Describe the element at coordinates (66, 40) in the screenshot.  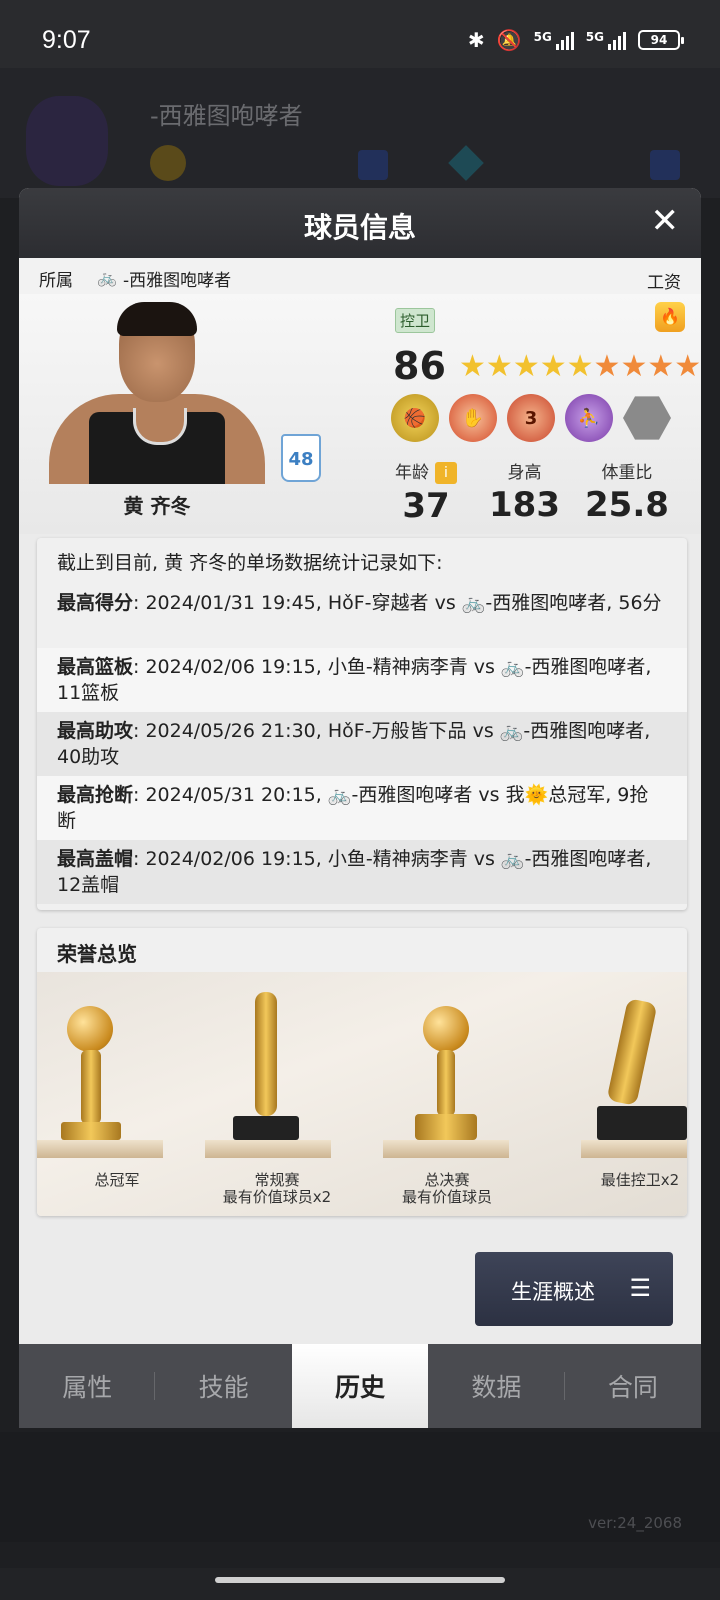
I see `status-time: 9:07` at that location.